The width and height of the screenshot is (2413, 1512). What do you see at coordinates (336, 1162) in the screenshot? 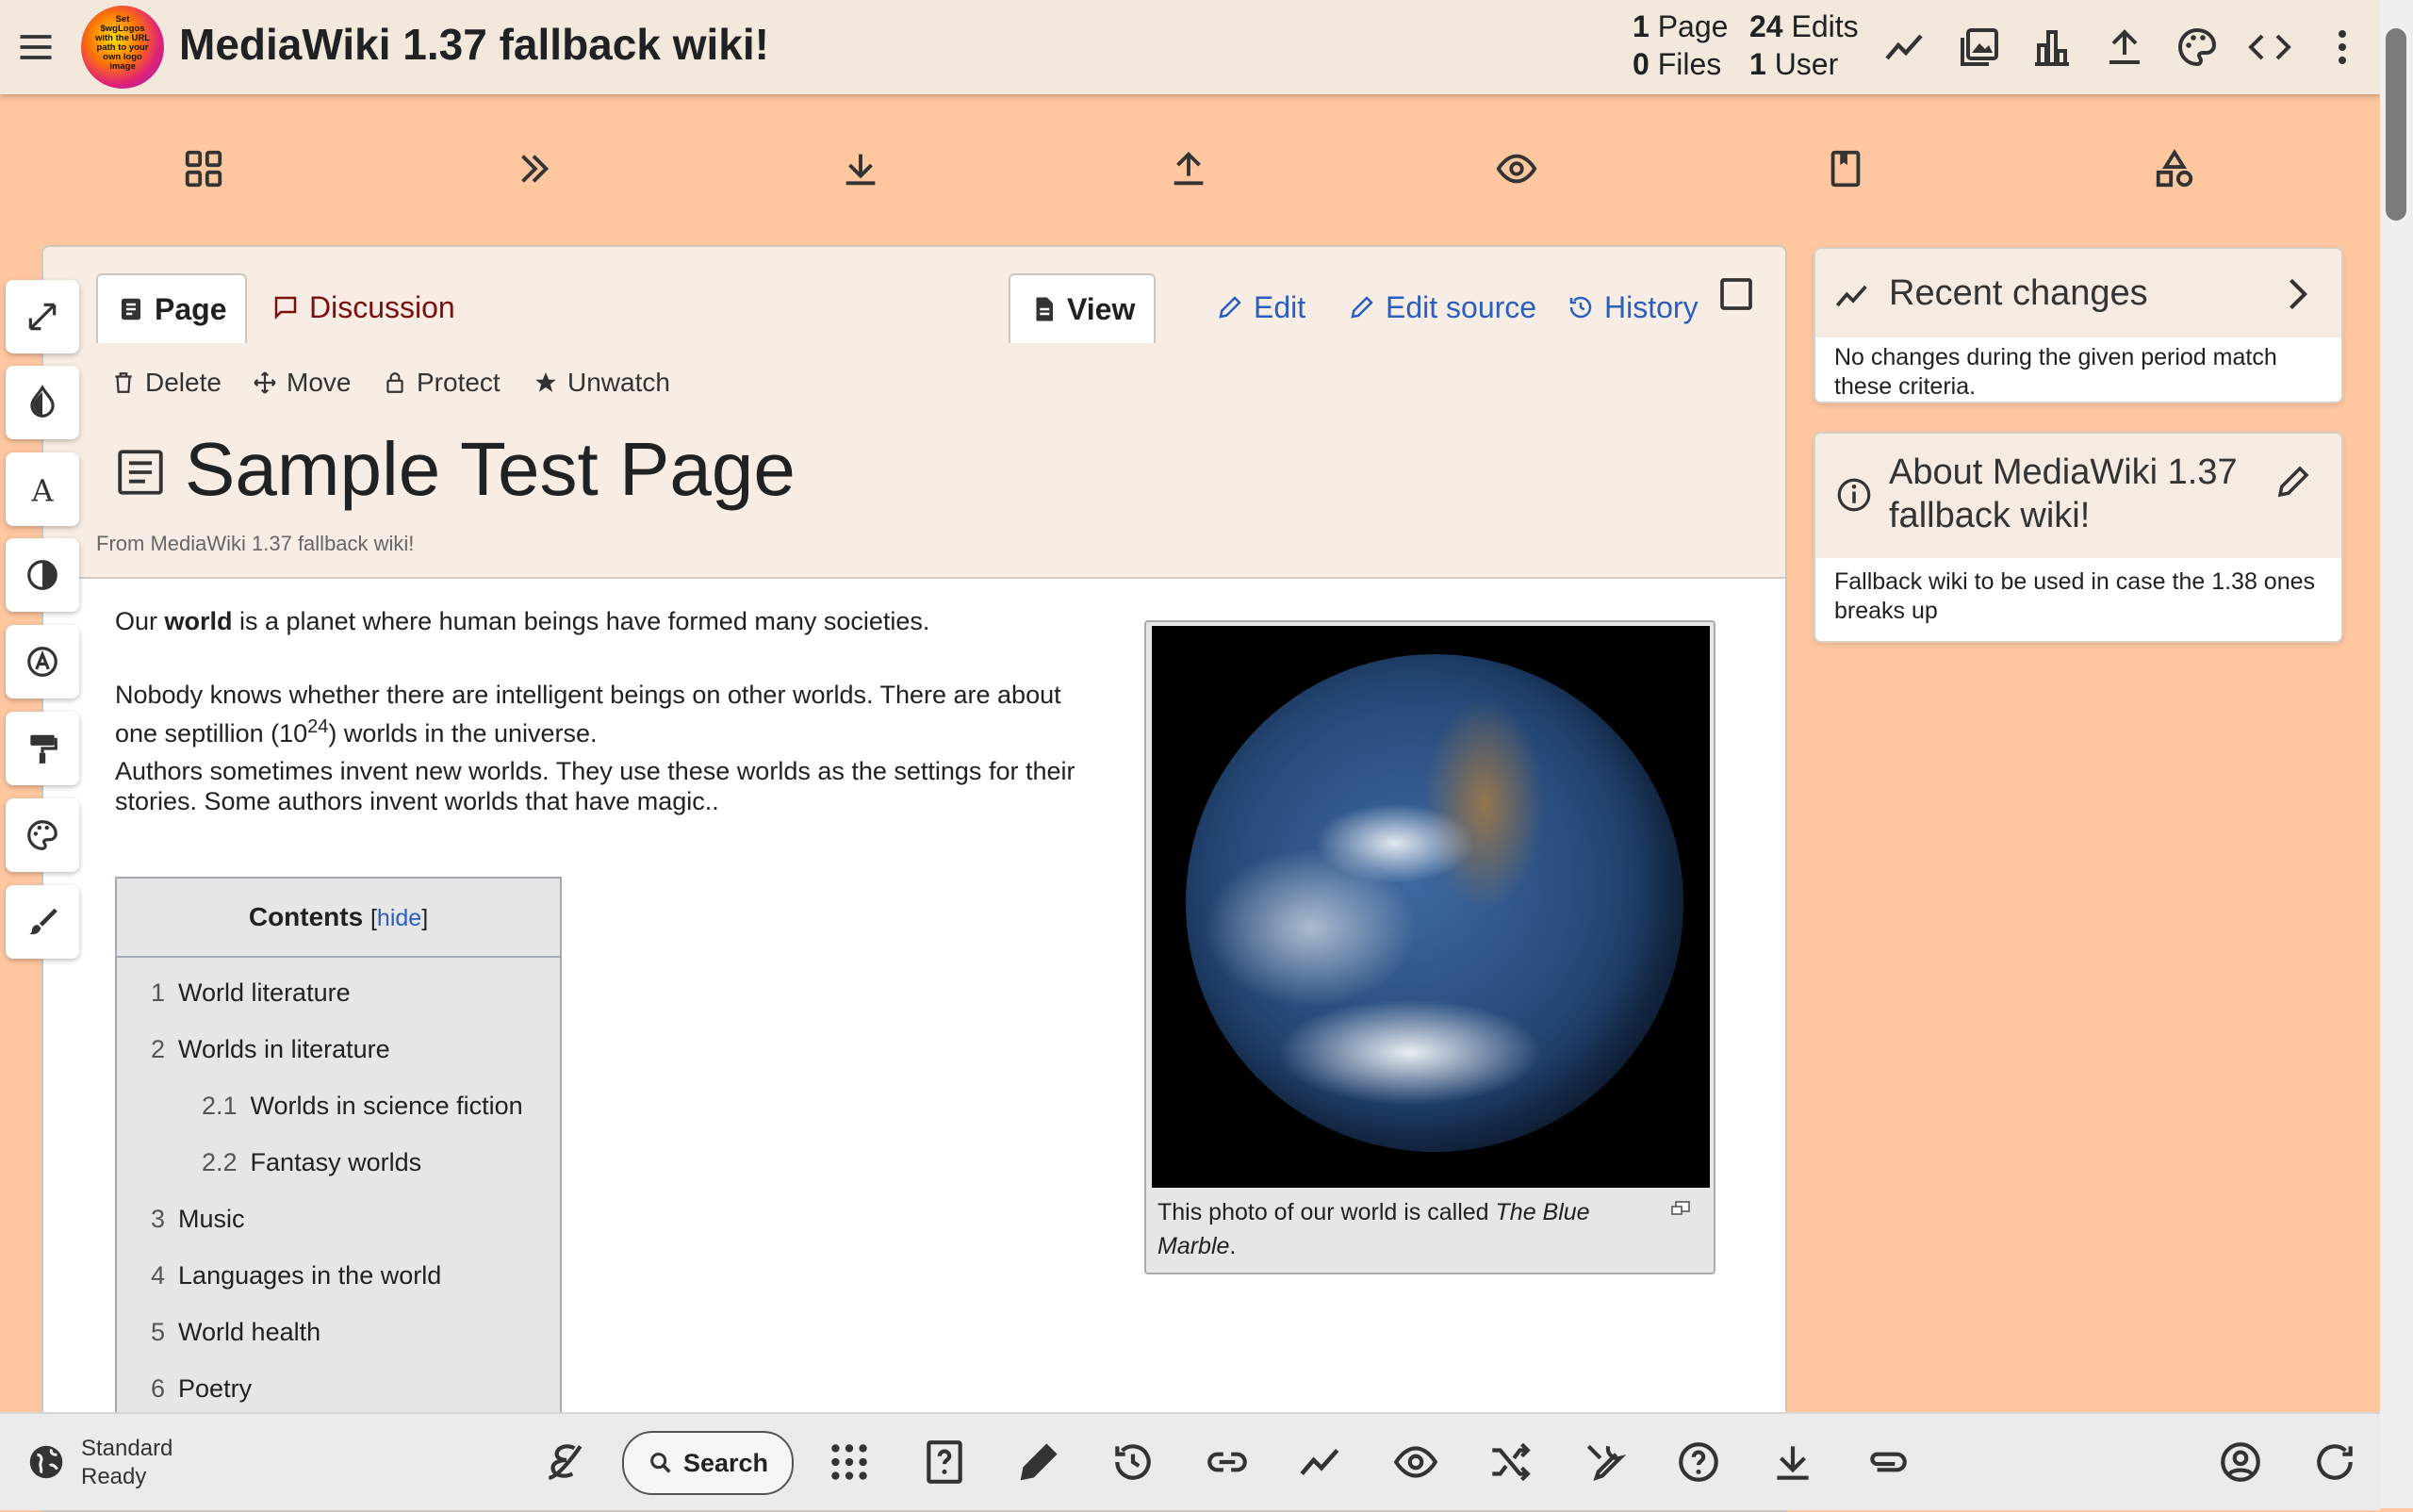
I see `toc-label: Fantasy worlds` at bounding box center [336, 1162].